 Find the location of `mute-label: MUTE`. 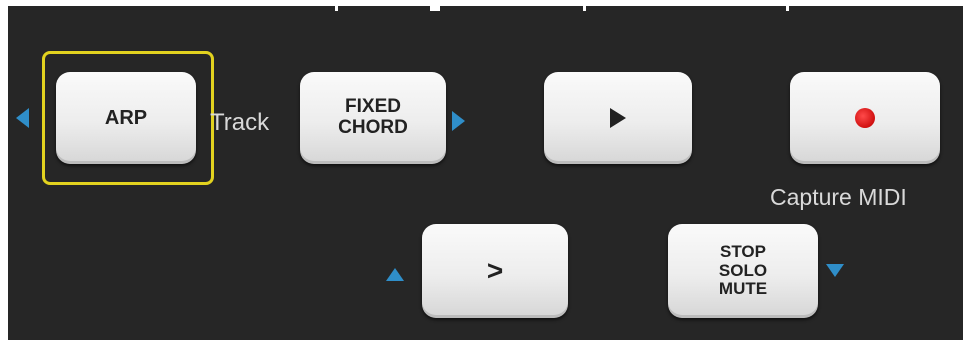

mute-label: MUTE is located at coordinates (743, 289).